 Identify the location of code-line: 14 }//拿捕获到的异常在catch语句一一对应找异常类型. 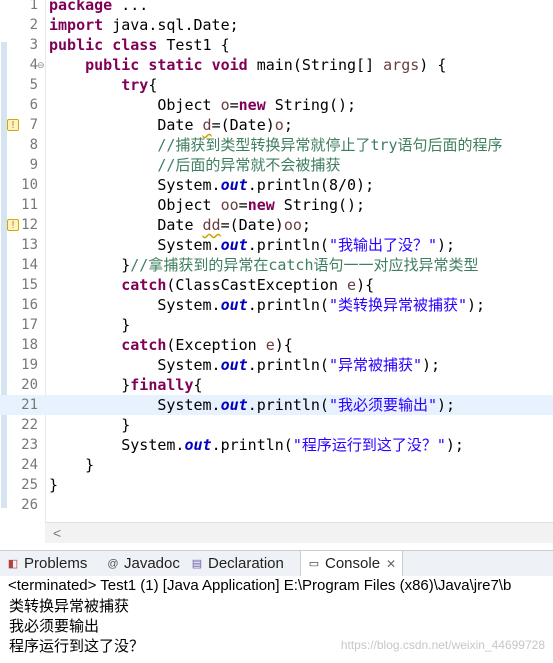
(276, 265).